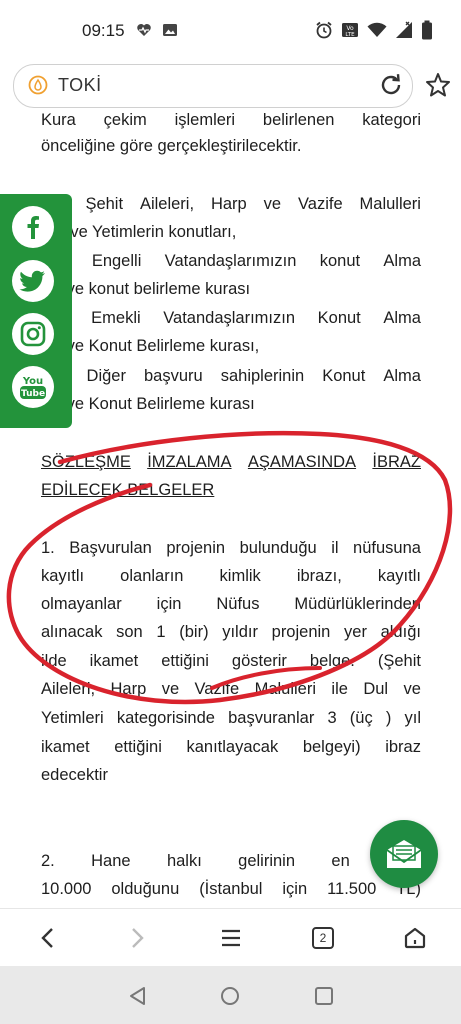 This screenshot has height=1024, width=461. I want to click on youtube-icon: You Tube, so click(33, 387).